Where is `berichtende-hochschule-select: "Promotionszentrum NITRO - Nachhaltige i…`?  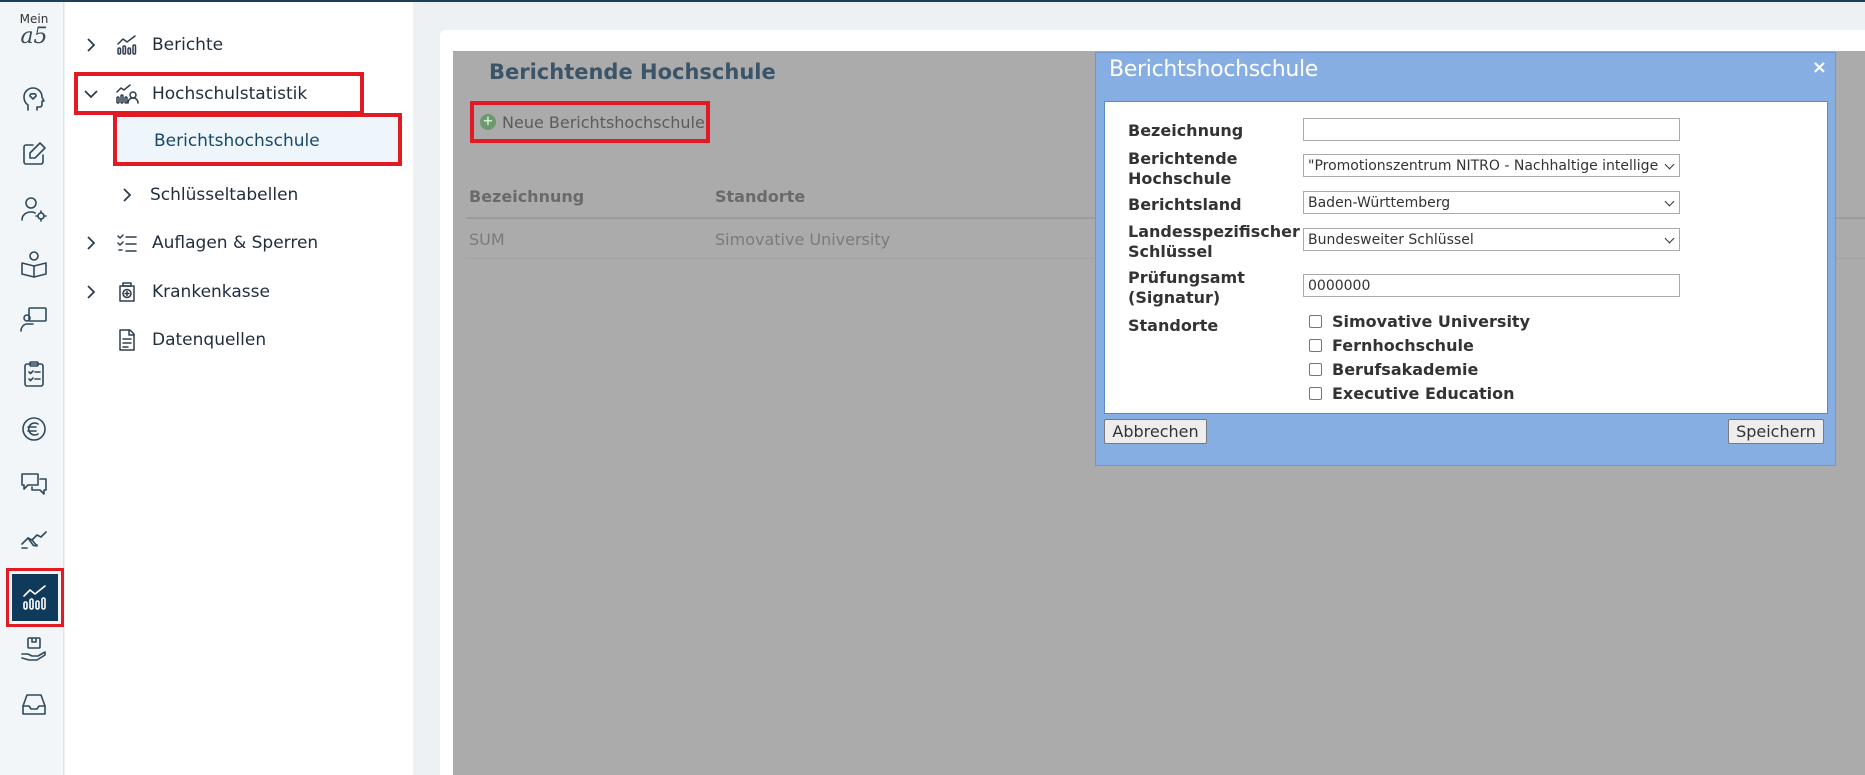
berichtende-hochschule-select: "Promotionszentrum NITRO - Nachhaltige i… is located at coordinates (1491, 165).